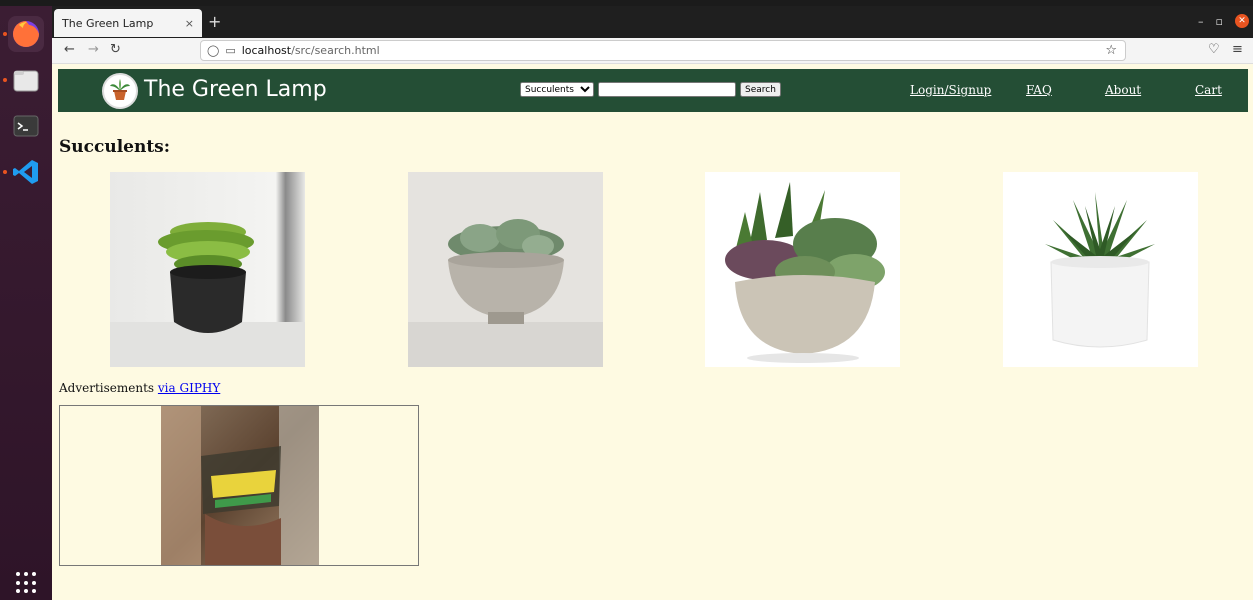 The height and width of the screenshot is (600, 1253). What do you see at coordinates (214, 21) in the screenshot?
I see `new-tab-button: +` at bounding box center [214, 21].